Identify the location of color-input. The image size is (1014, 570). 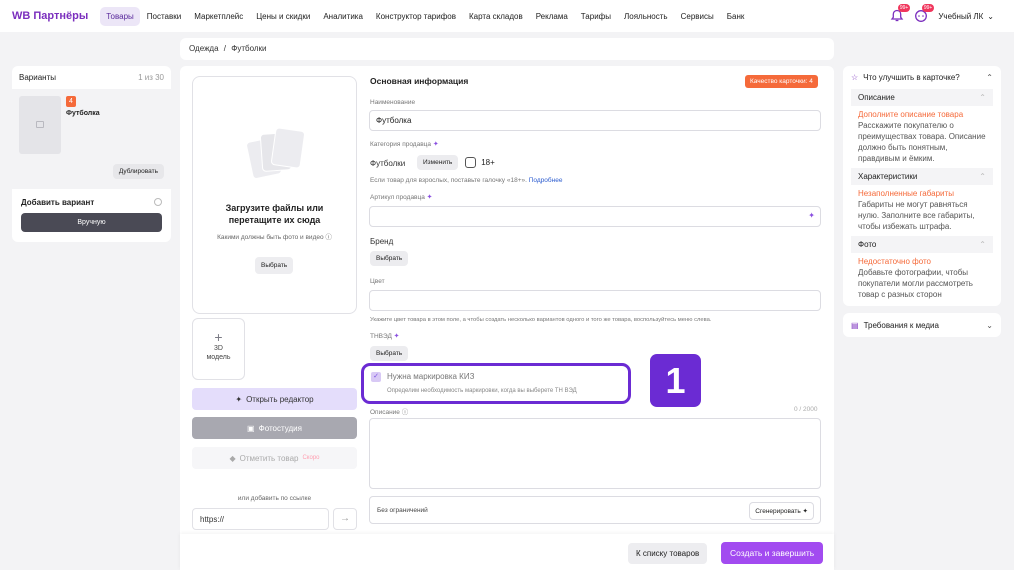
(595, 300).